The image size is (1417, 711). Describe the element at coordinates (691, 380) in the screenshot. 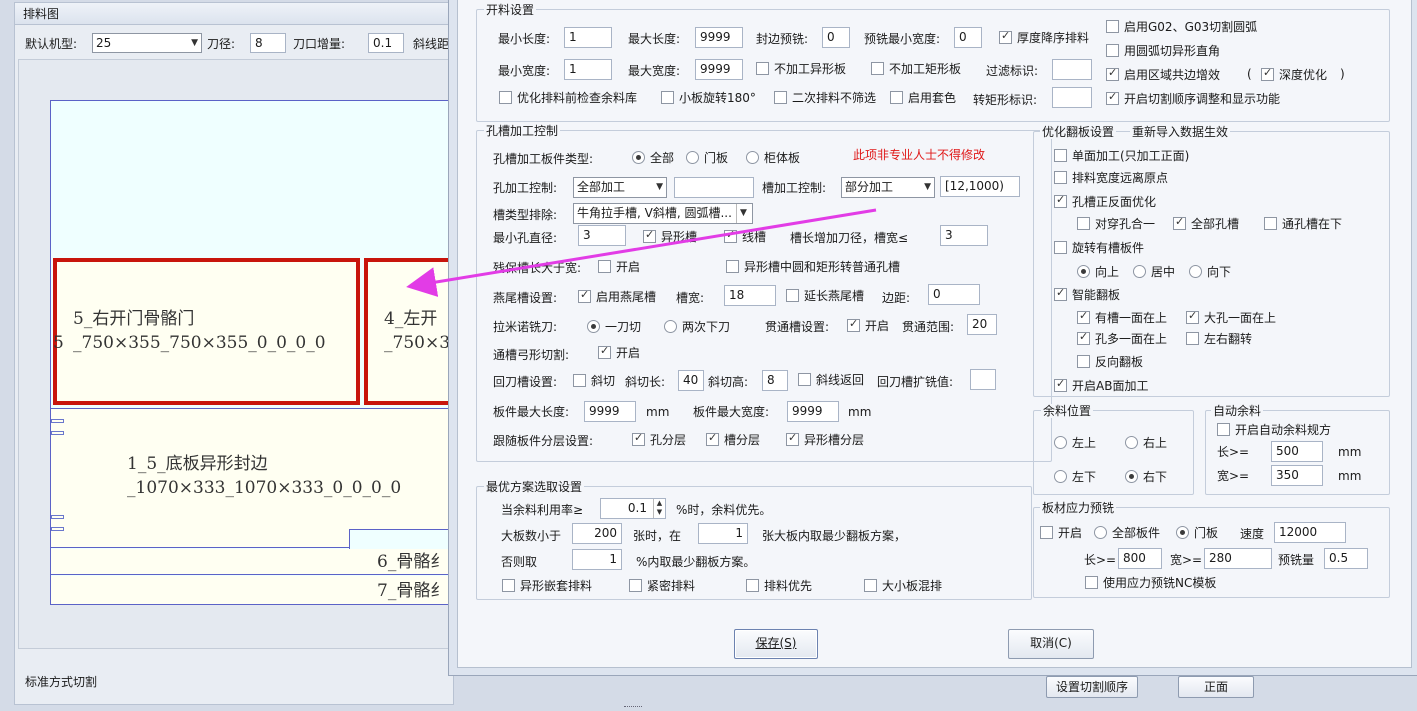

I see `back-len-input: 40` at that location.